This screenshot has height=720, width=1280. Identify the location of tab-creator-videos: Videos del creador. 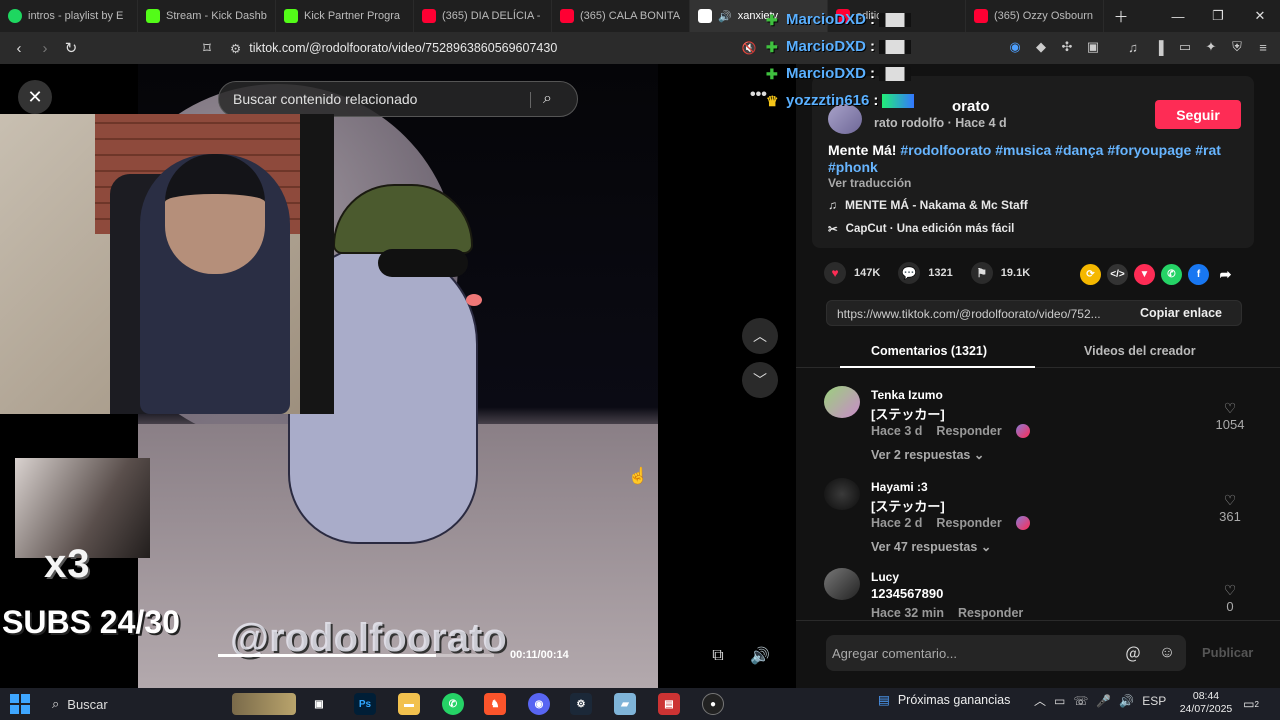
(1140, 351).